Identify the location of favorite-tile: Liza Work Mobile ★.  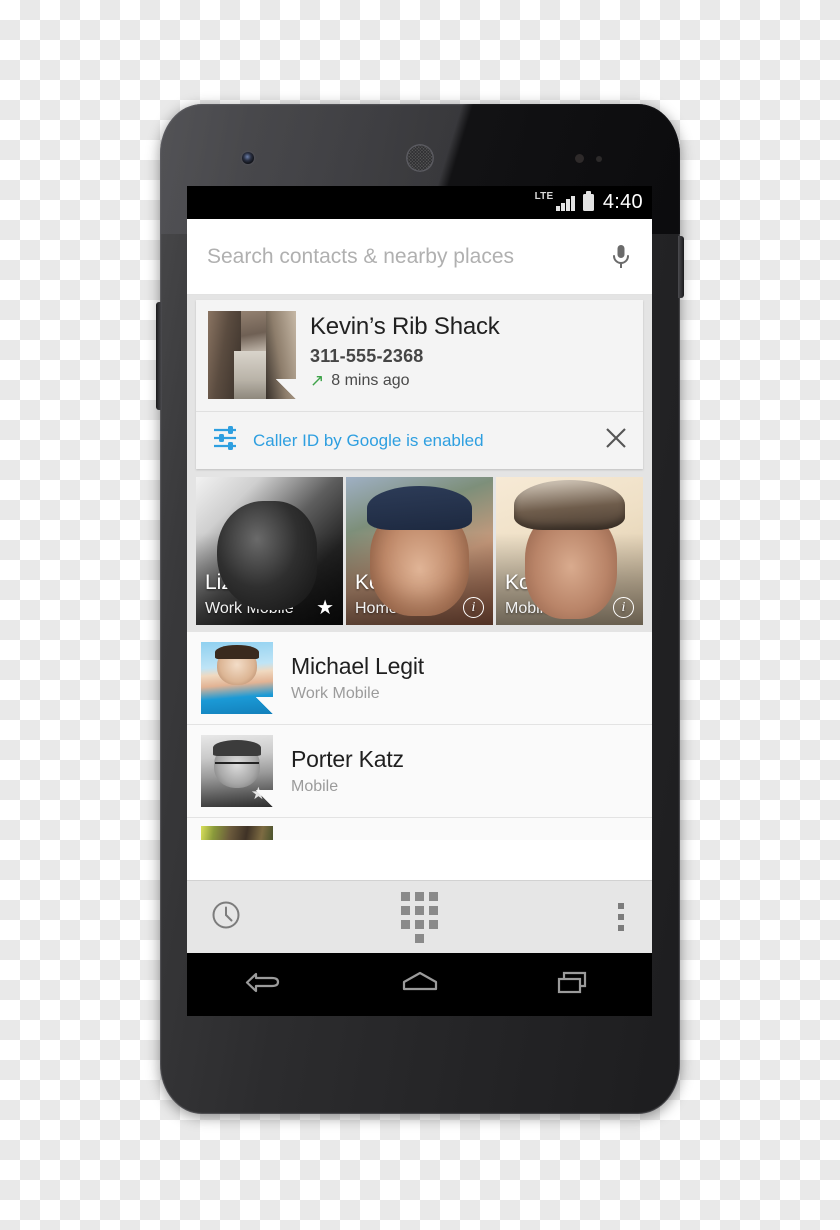
(269, 551).